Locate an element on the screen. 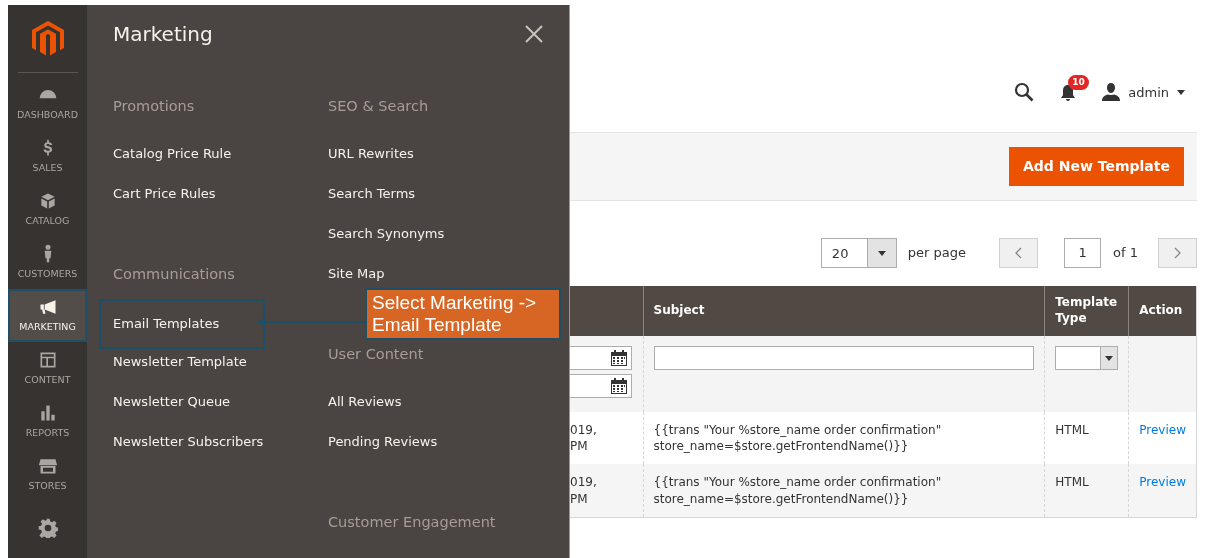 This screenshot has height=558, width=1227. bell-icon is located at coordinates (1068, 93).